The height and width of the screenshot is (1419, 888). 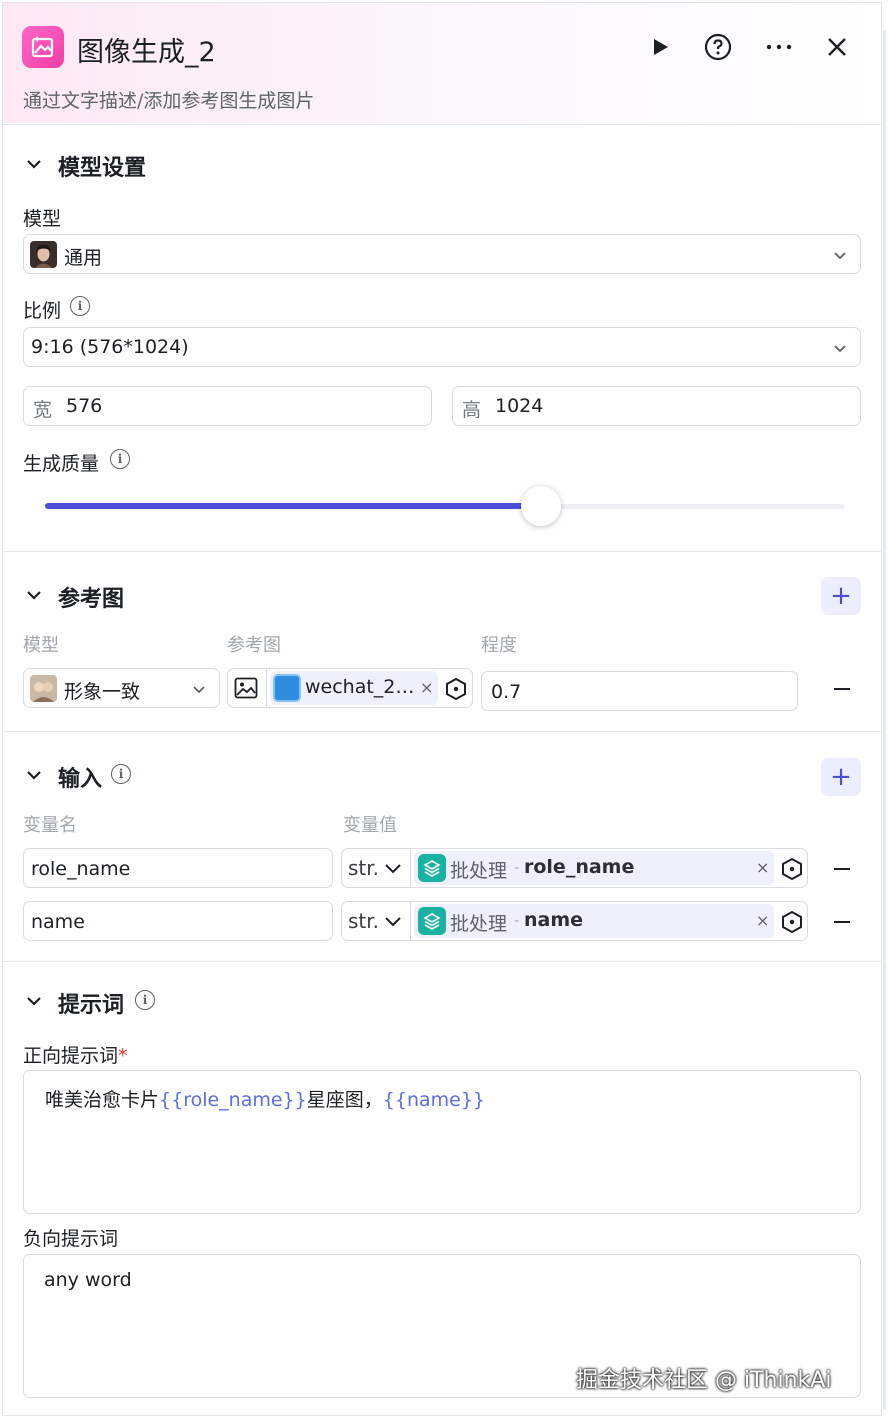 I want to click on model-select: 通用, so click(x=442, y=254).